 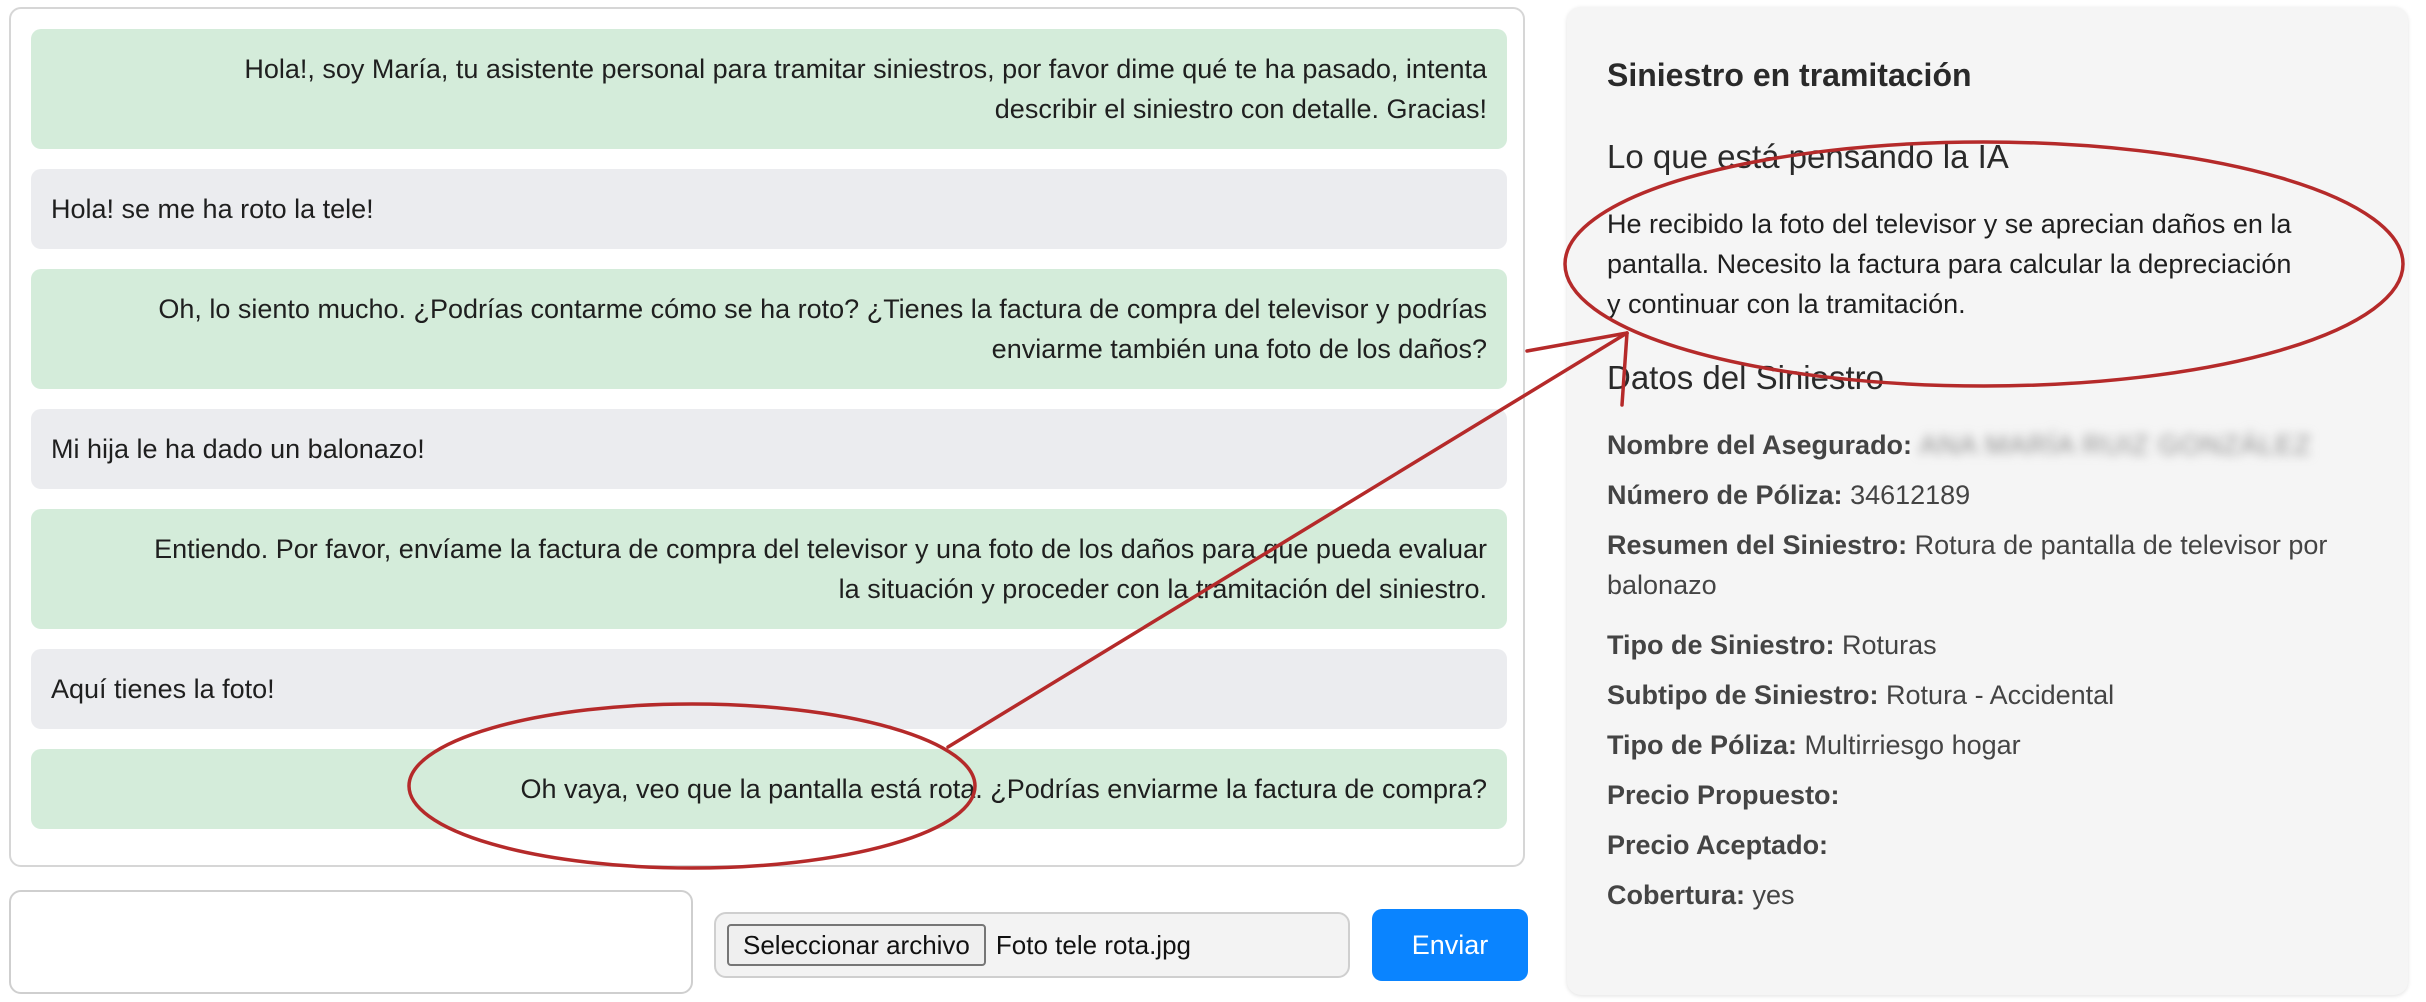 What do you see at coordinates (856, 945) in the screenshot?
I see `select-file-button: Seleccionar archivo` at bounding box center [856, 945].